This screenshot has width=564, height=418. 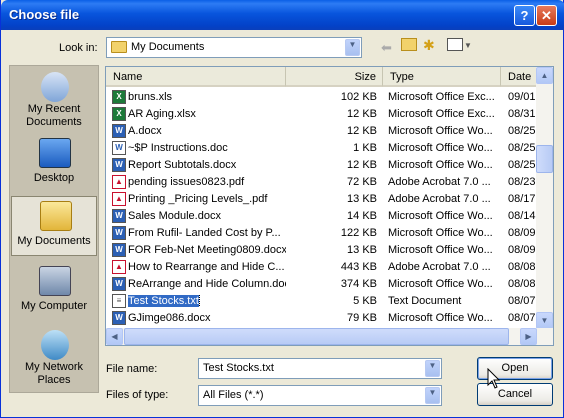 I want to click on excel-file-icon: X, so click(x=119, y=97).